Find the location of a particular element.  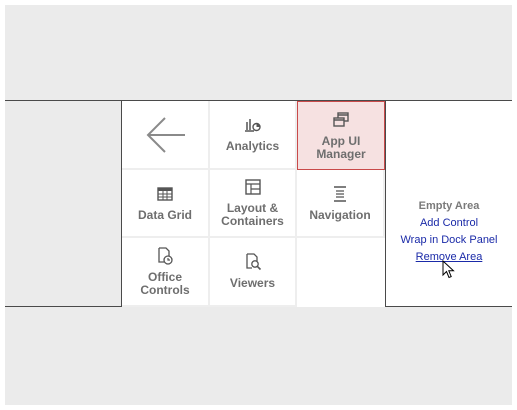

tile-viewers: Viewers is located at coordinates (253, 272).